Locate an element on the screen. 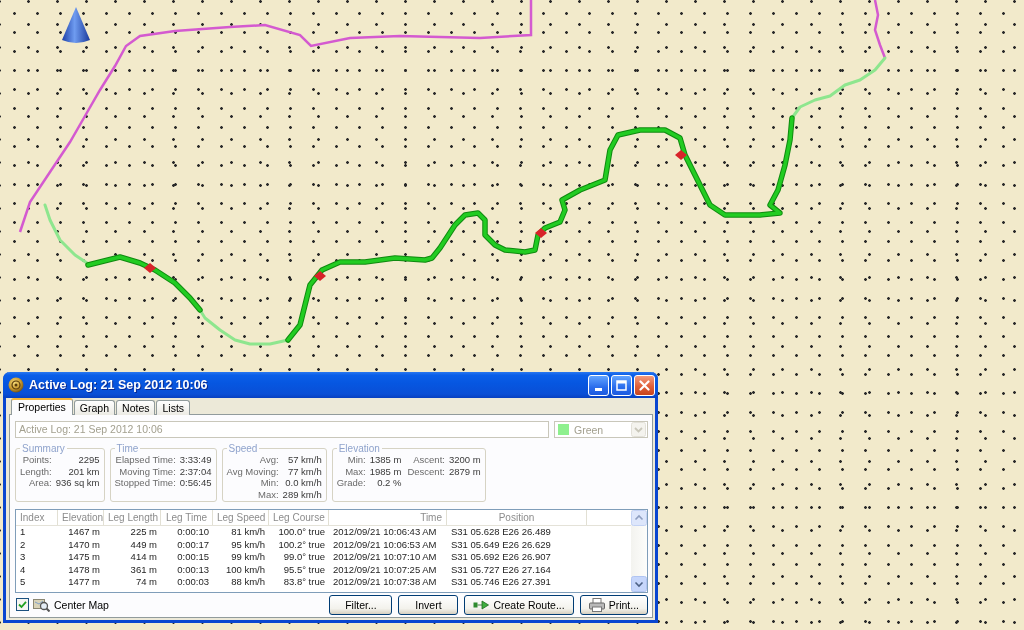 Image resolution: width=1024 pixels, height=630 pixels. field-label: Min: is located at coordinates (356, 460).